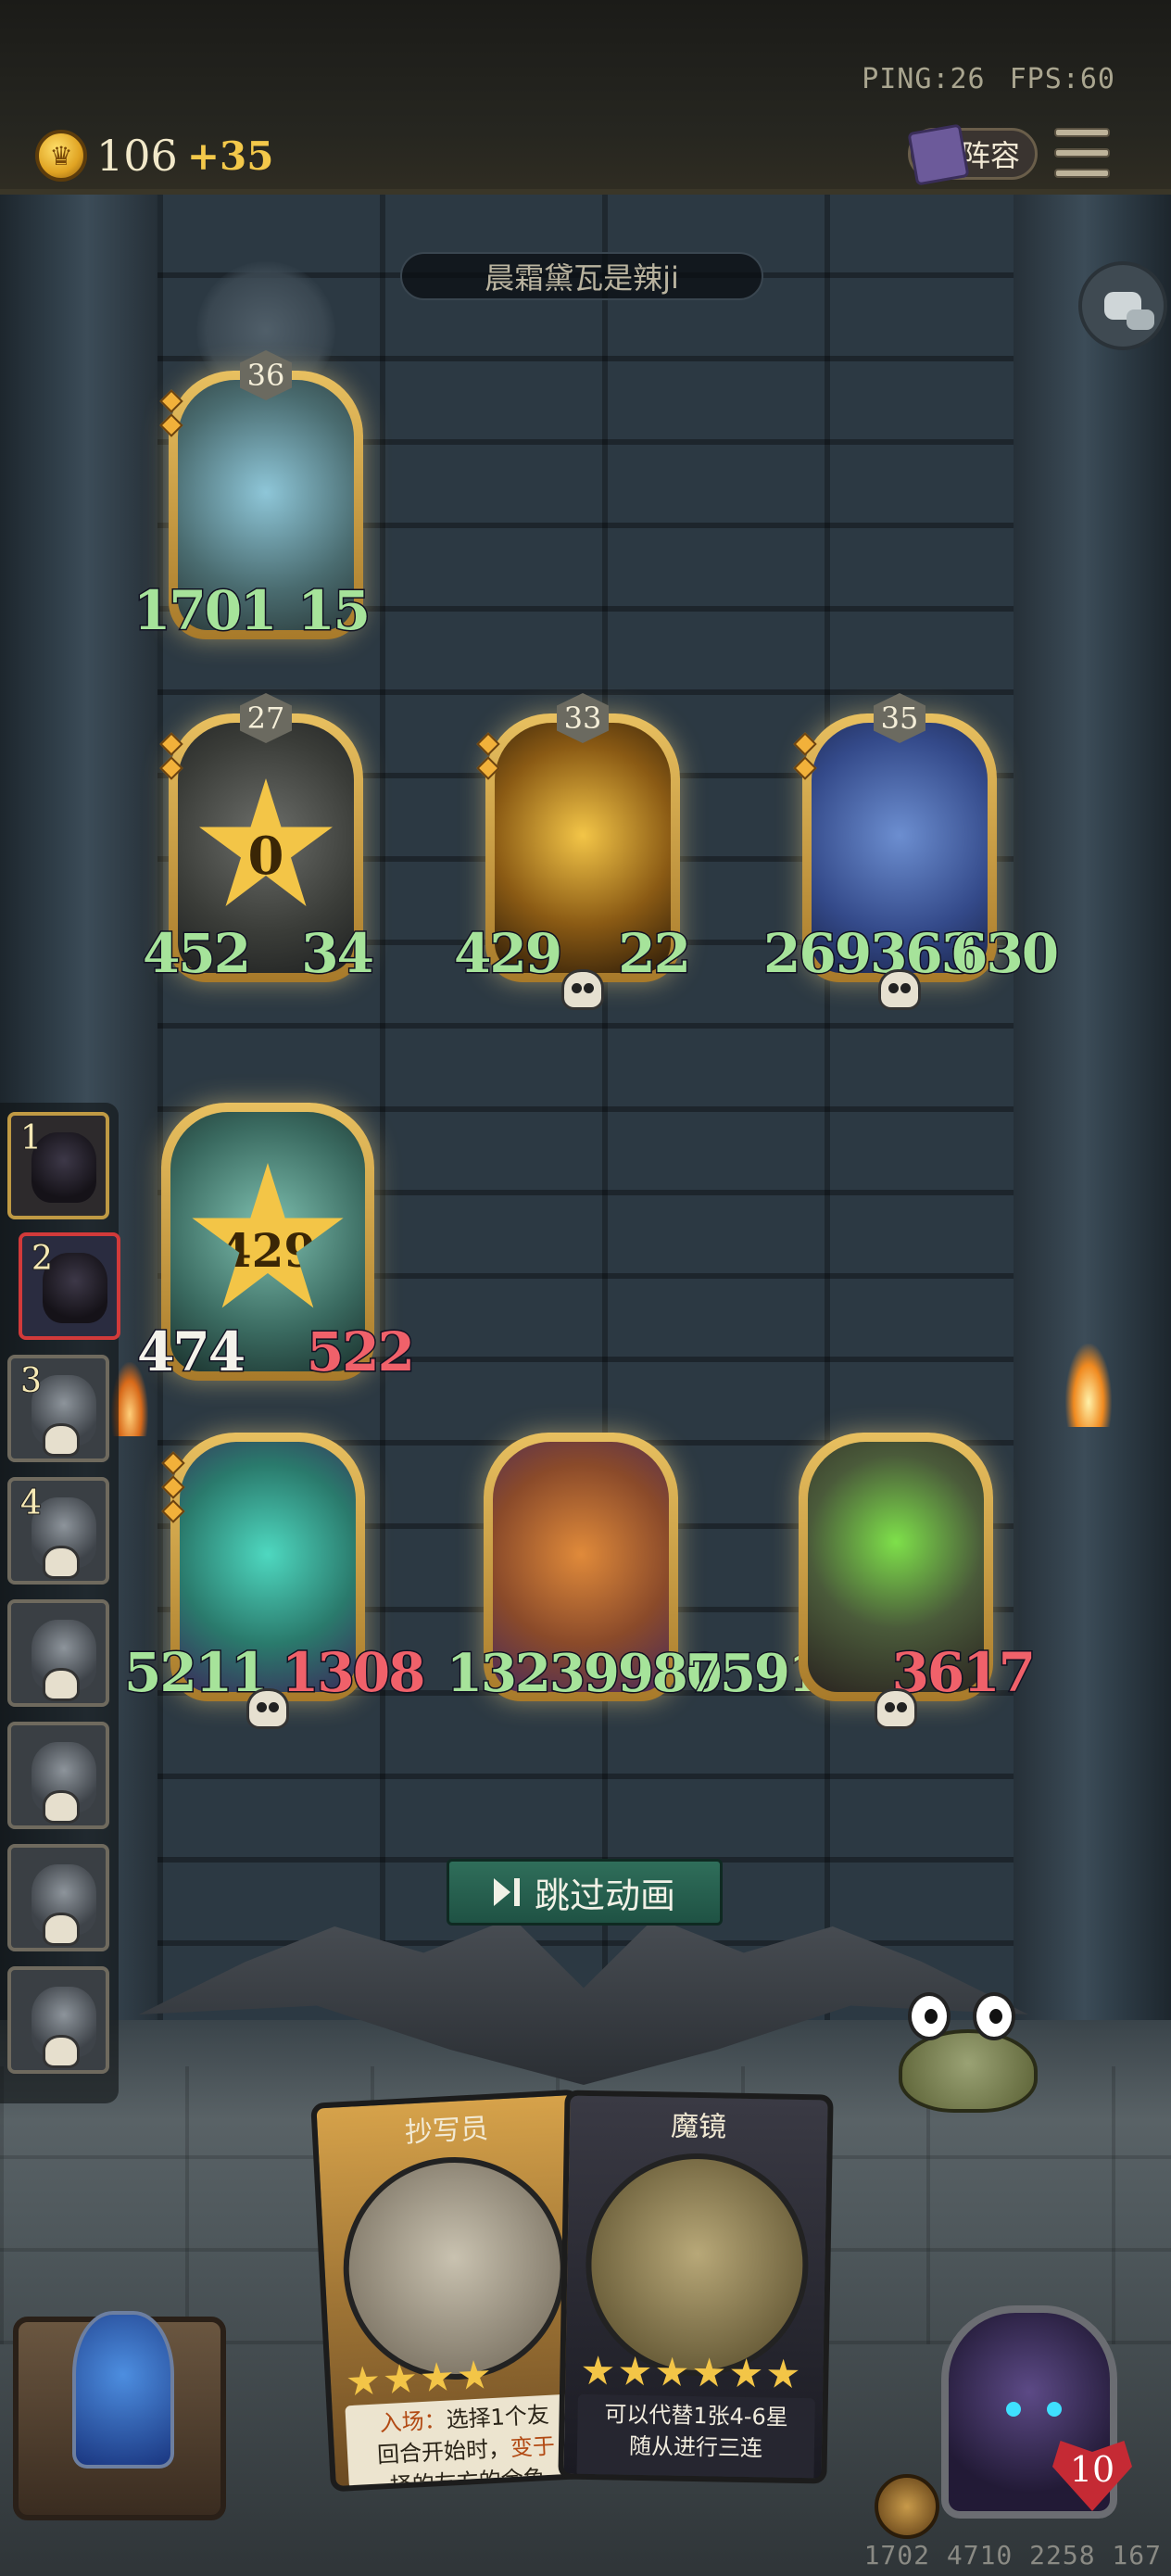 Image resolution: width=1171 pixels, height=2576 pixels. I want to click on roster-rank: 3, so click(31, 1381).